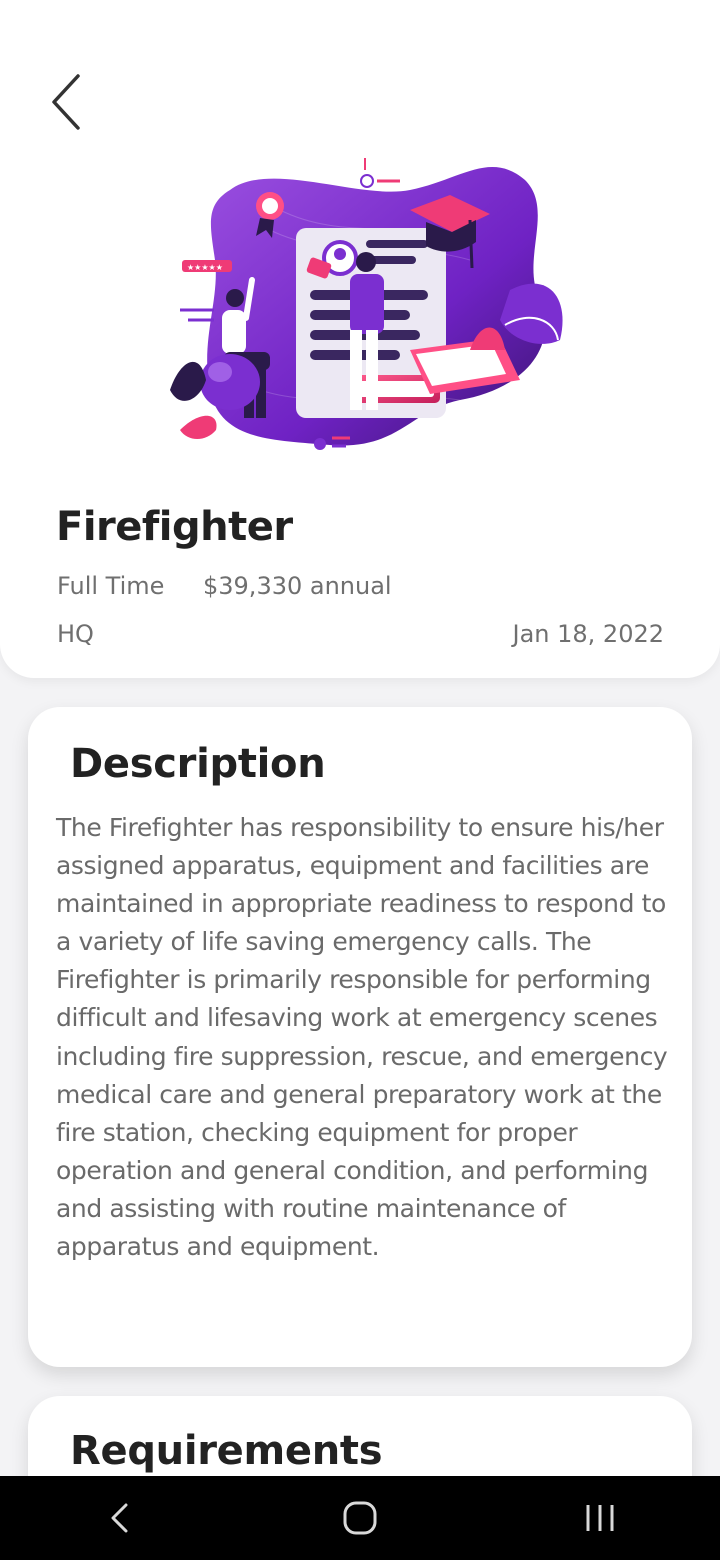  I want to click on nav-recents-button, so click(600, 1518).